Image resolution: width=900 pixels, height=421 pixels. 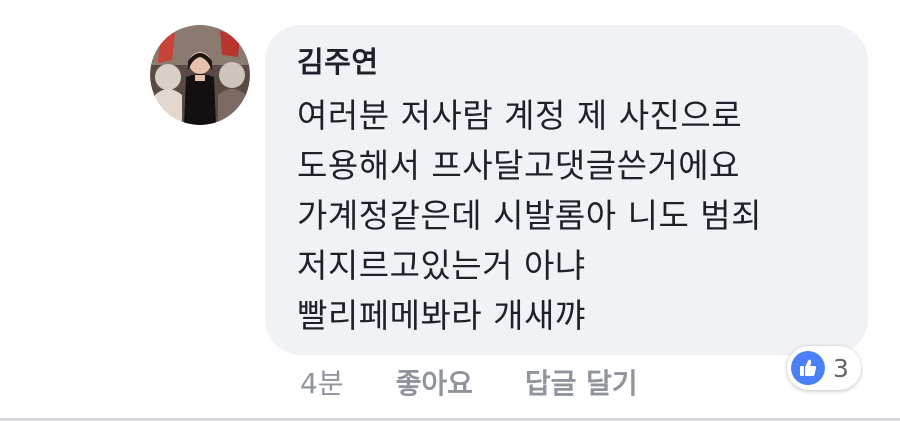 I want to click on like-button: 좋아요, so click(x=434, y=382).